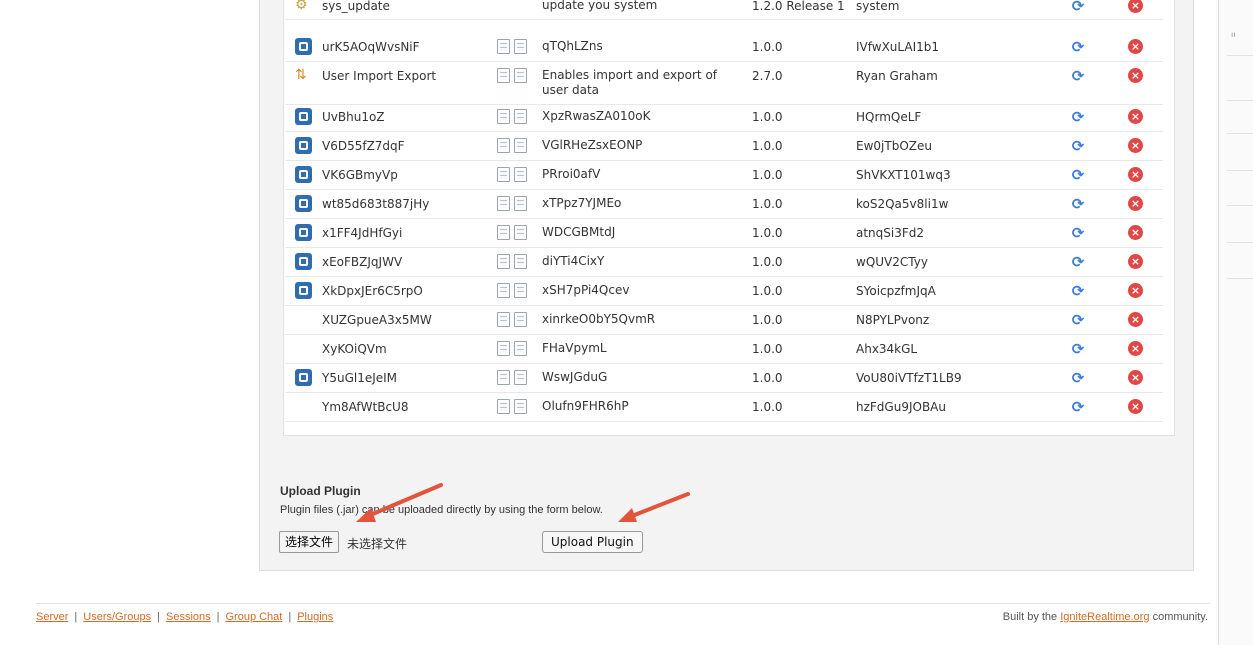 The height and width of the screenshot is (645, 1253). I want to click on choose-file-button: 选择文件, so click(309, 542).